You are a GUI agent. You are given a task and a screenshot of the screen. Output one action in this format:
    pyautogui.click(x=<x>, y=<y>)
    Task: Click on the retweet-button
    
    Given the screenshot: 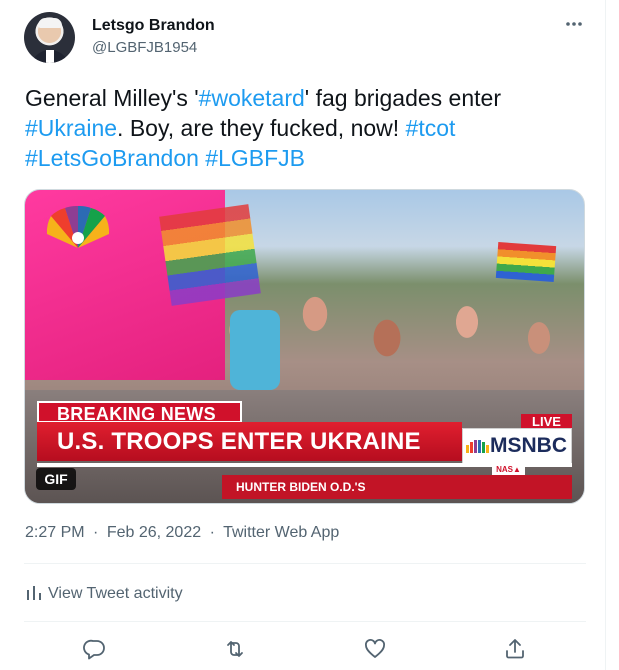 What is the action you would take?
    pyautogui.click(x=235, y=649)
    